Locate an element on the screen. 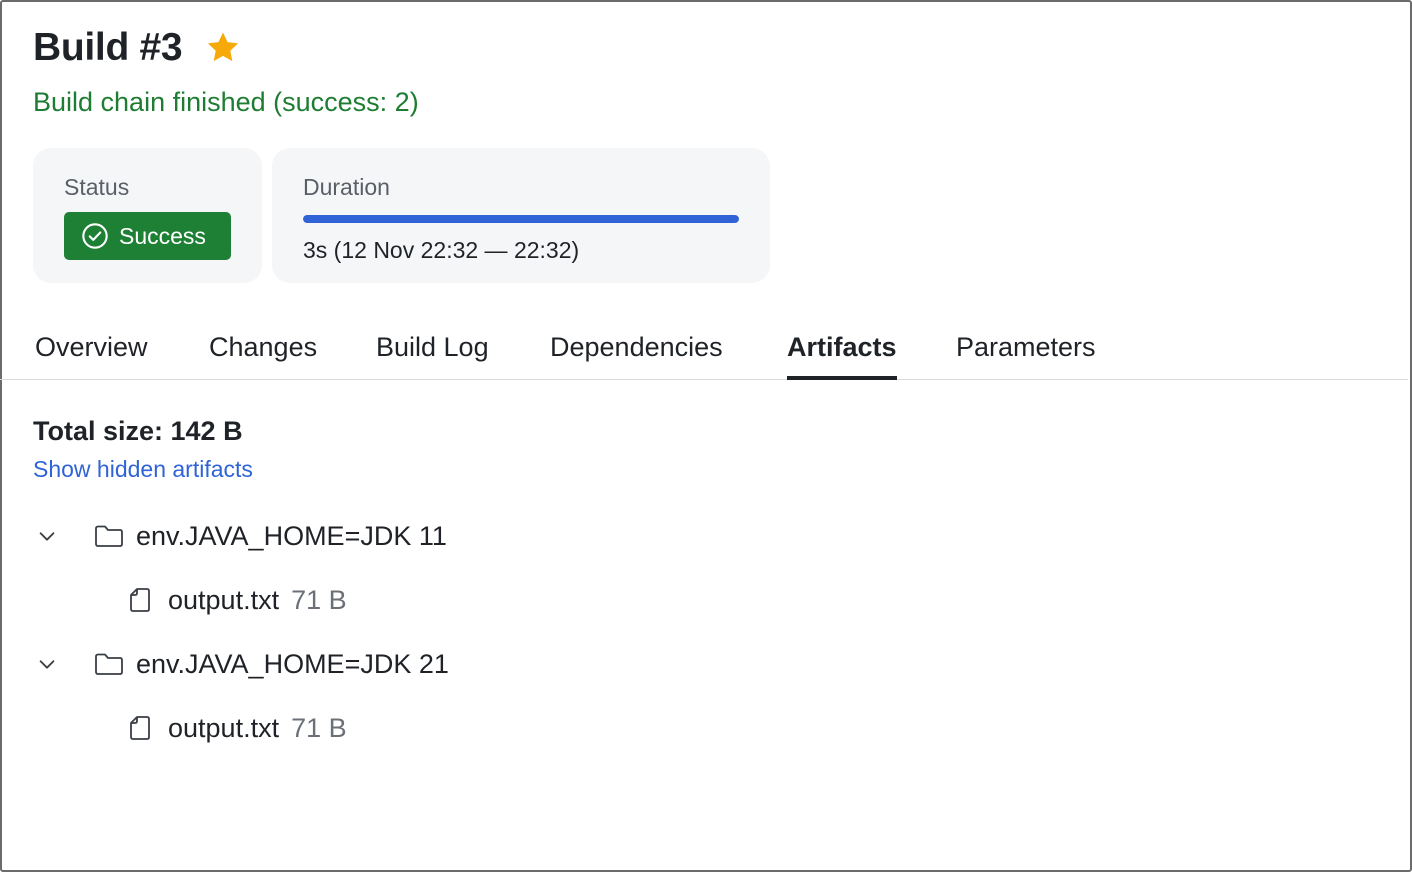 This screenshot has height=872, width=1412. duration-label: Duration is located at coordinates (346, 187).